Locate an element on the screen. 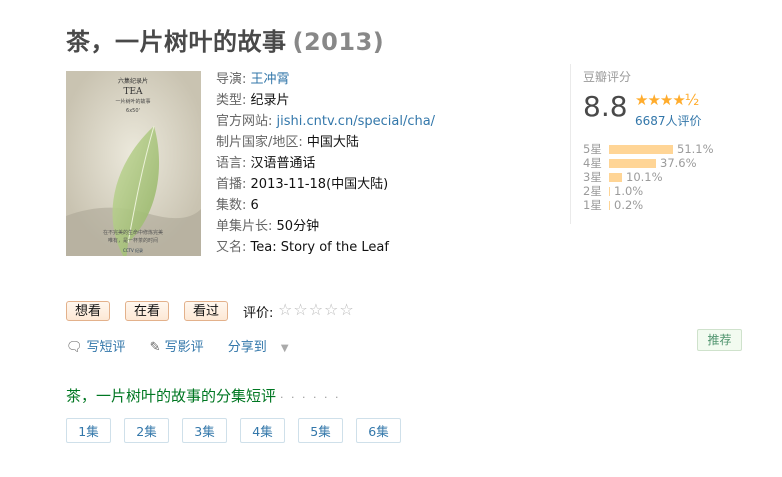 The image size is (782, 477). info-type: 类型: 纪录片 is located at coordinates (325, 100).